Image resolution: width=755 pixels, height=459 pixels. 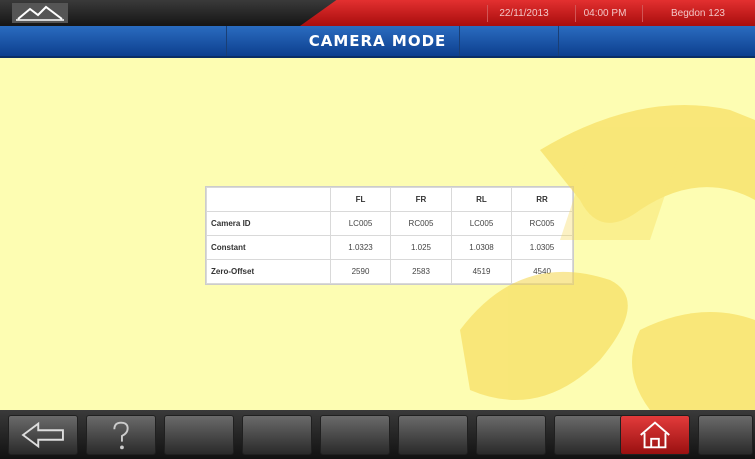 I want to click on table-row-zero-offset: Zero-Offset 2590 2583 4519 4540, so click(x=389, y=271).